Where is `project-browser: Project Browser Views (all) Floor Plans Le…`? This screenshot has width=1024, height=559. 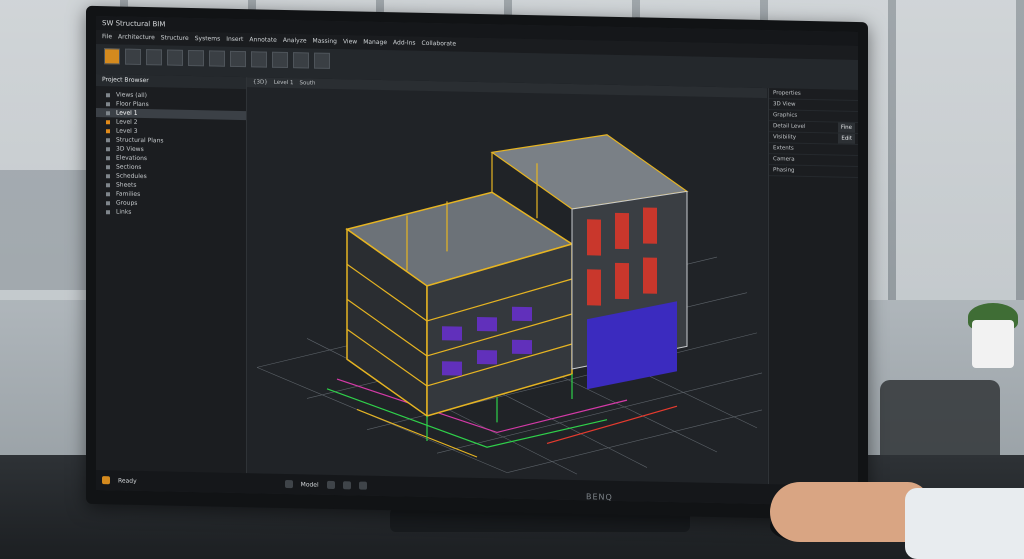 project-browser: Project Browser Views (all) Floor Plans Le… is located at coordinates (171, 274).